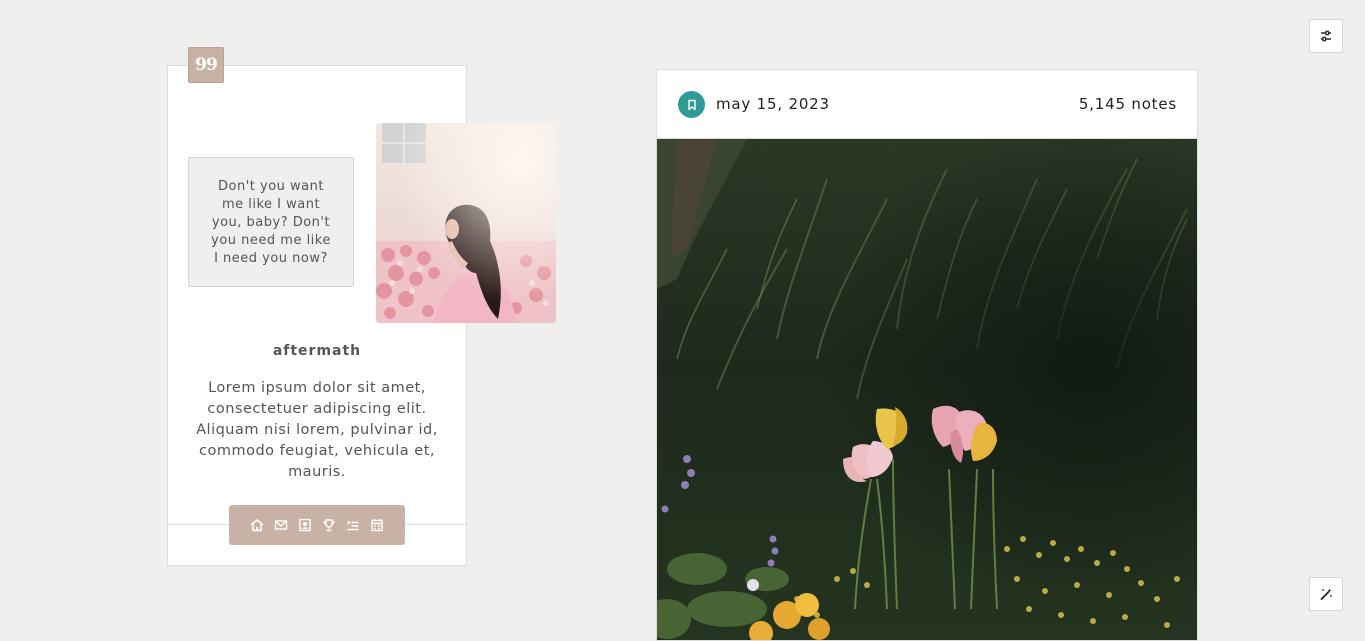 The height and width of the screenshot is (641, 1365). What do you see at coordinates (377, 525) in the screenshot?
I see `calendar-icon` at bounding box center [377, 525].